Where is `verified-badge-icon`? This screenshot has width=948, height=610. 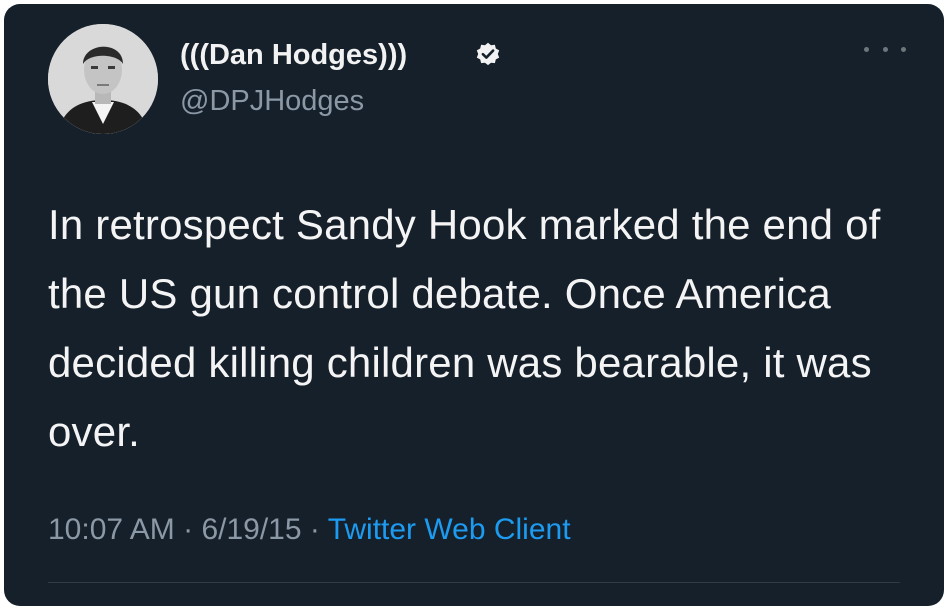 verified-badge-icon is located at coordinates (488, 54).